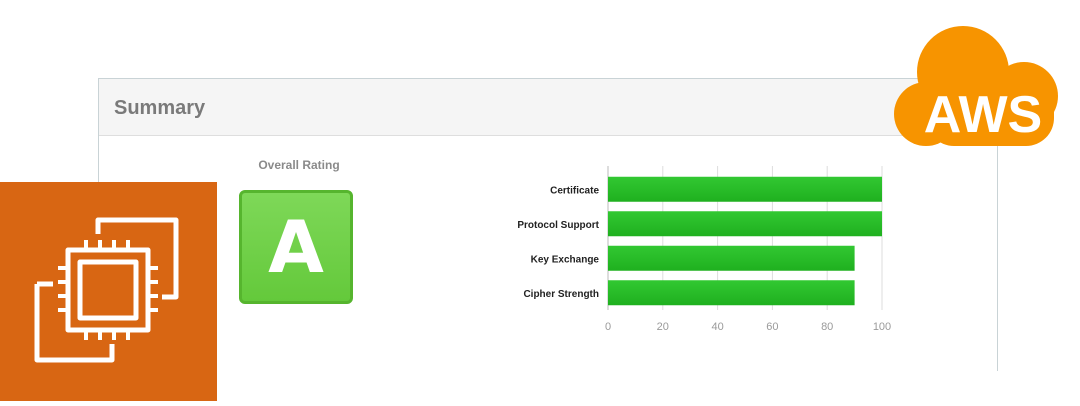  Describe the element at coordinates (748, 327) in the screenshot. I see `chart-tick-labels: 0 20 40 60 80 100` at that location.